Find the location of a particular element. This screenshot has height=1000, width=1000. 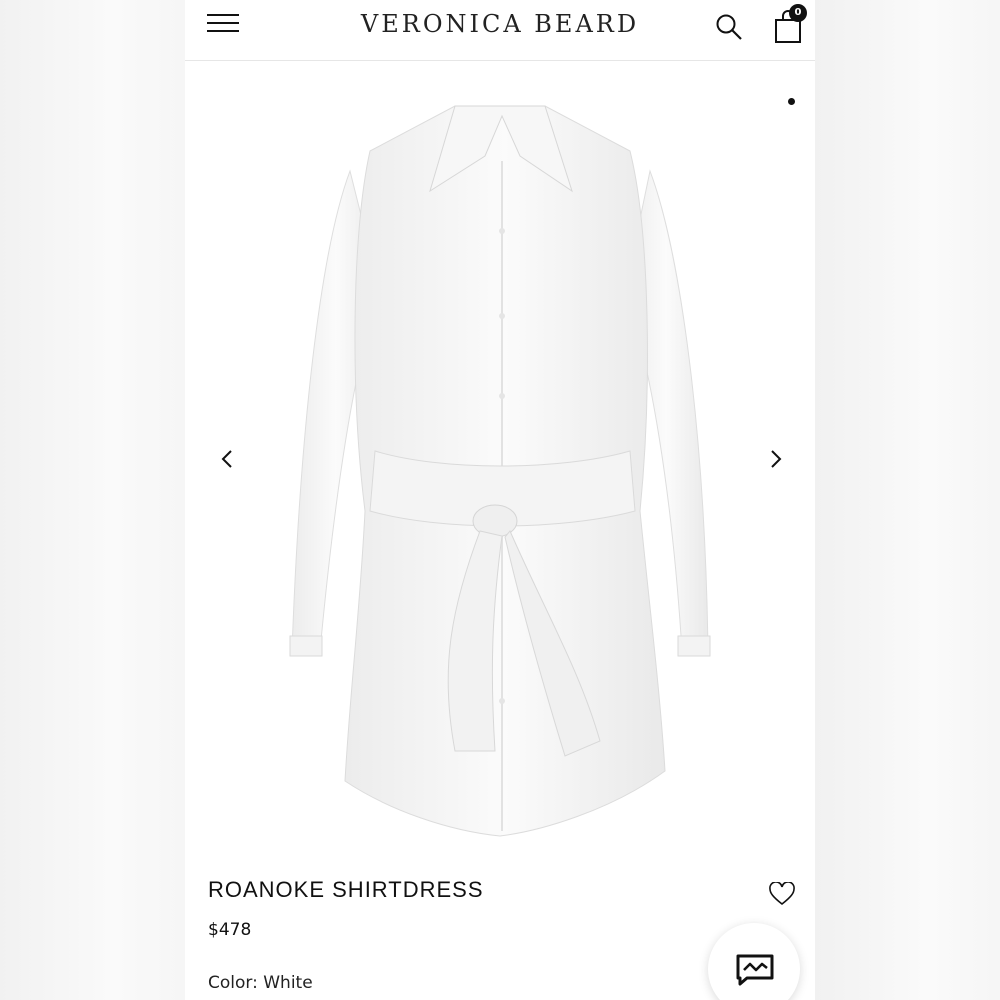

product-price: $478 is located at coordinates (230, 930).